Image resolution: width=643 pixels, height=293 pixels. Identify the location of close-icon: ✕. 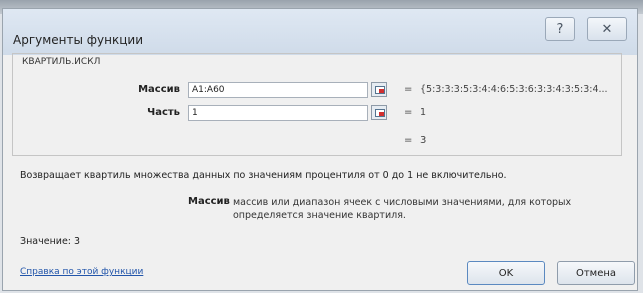
(607, 29).